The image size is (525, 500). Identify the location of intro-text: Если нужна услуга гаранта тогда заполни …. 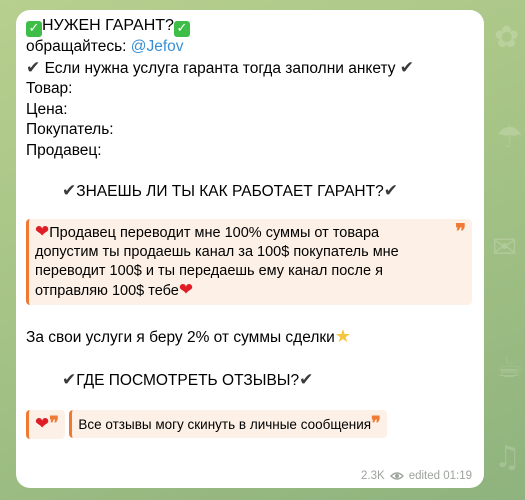
(220, 68).